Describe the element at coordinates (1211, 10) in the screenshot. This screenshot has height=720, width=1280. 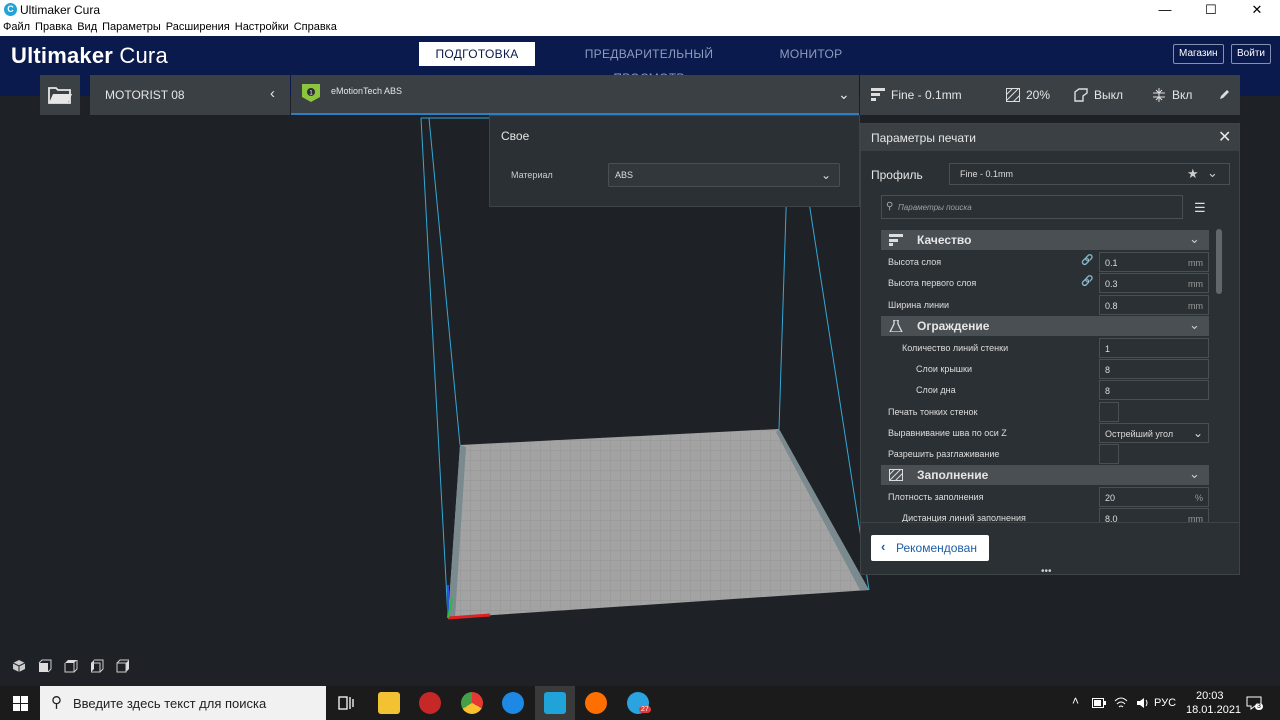
I see `maximize-button: ☐` at that location.